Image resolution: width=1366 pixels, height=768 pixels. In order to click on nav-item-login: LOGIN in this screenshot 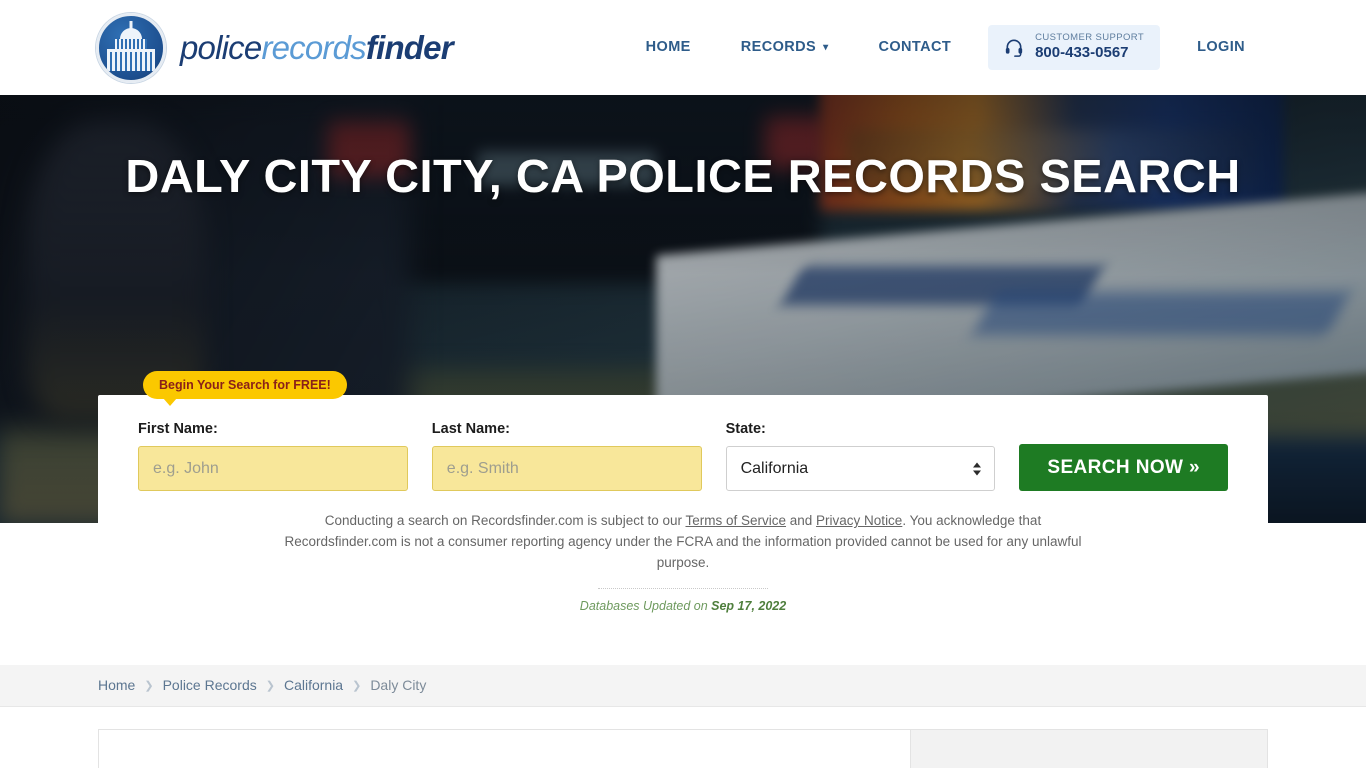, I will do `click(1221, 47)`.